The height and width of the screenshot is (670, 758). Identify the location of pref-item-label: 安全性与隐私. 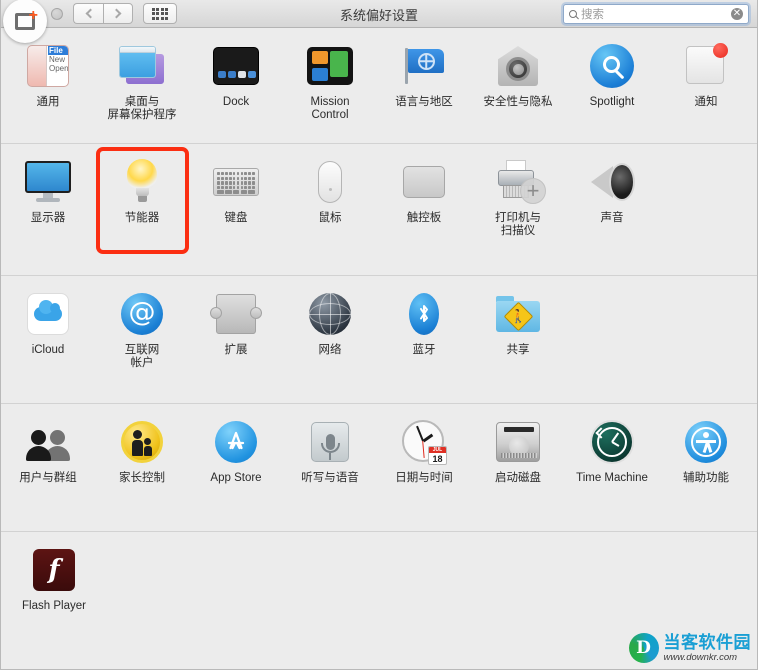
(518, 102).